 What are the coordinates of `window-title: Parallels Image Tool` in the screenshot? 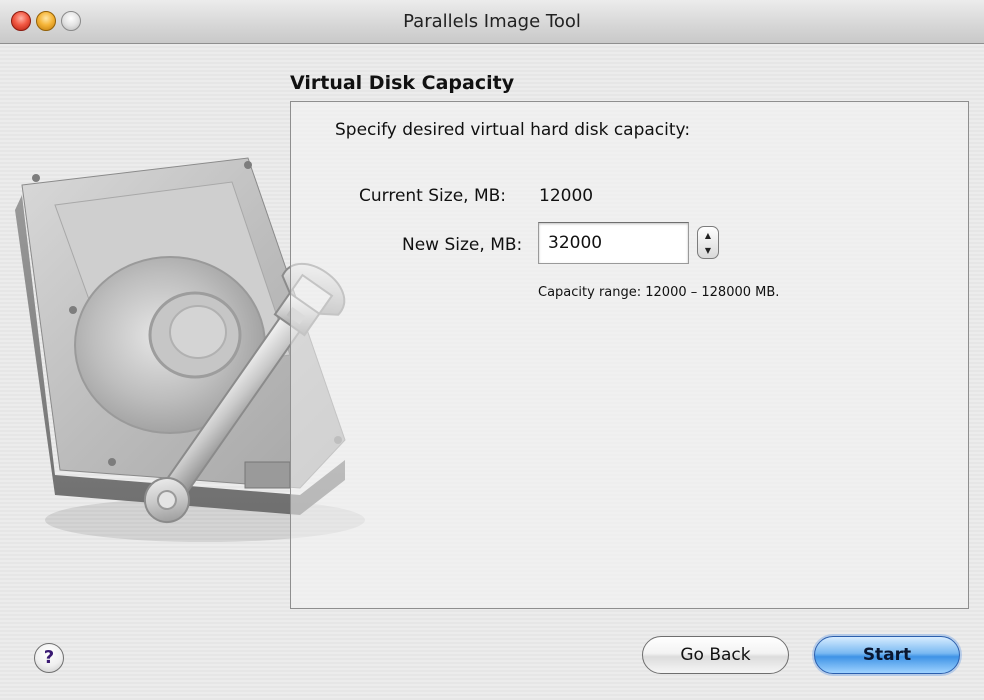 It's located at (492, 21).